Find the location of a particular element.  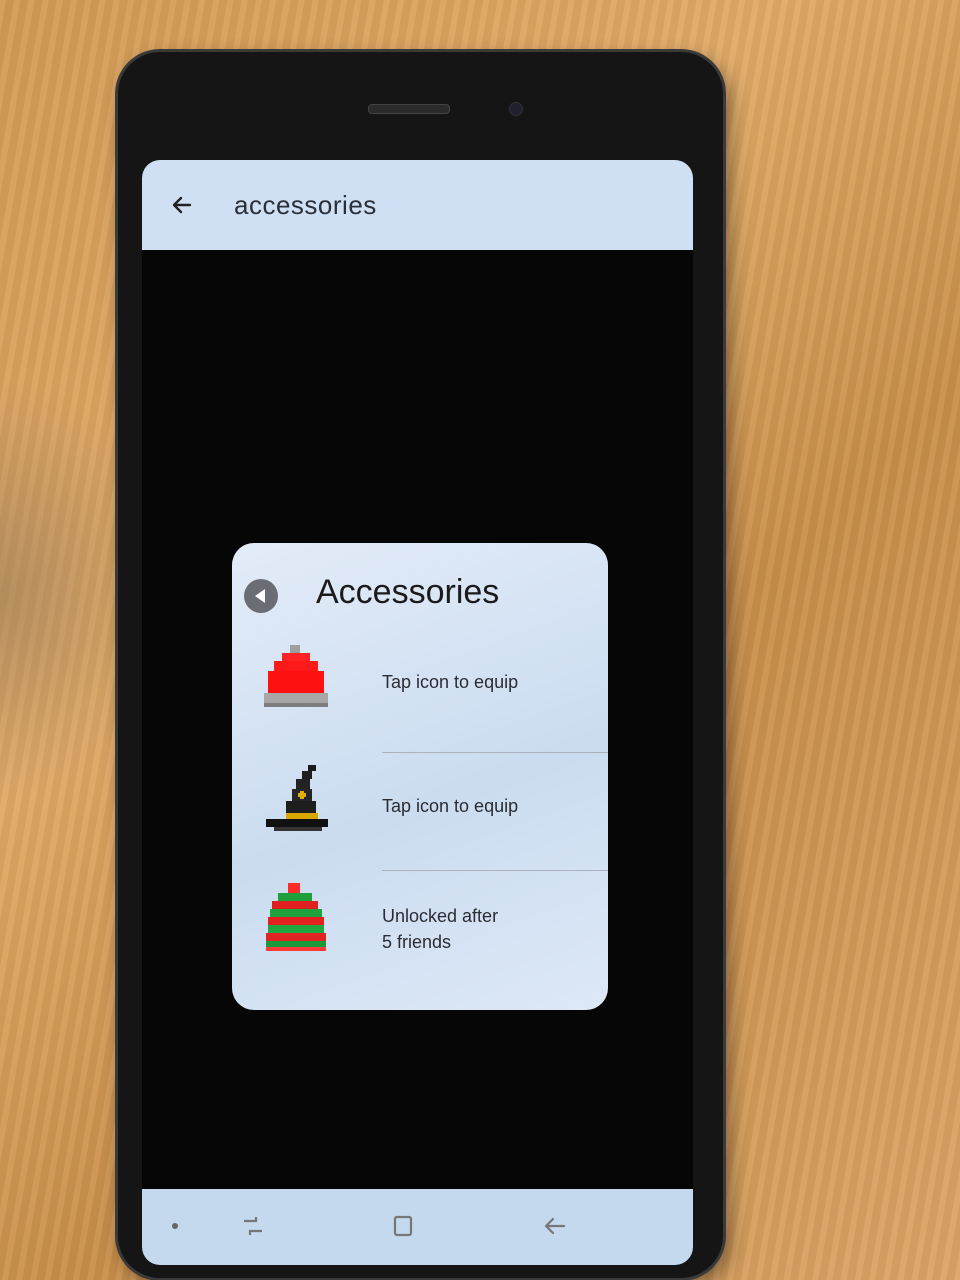

red-beanie-icon is located at coordinates (296, 681).